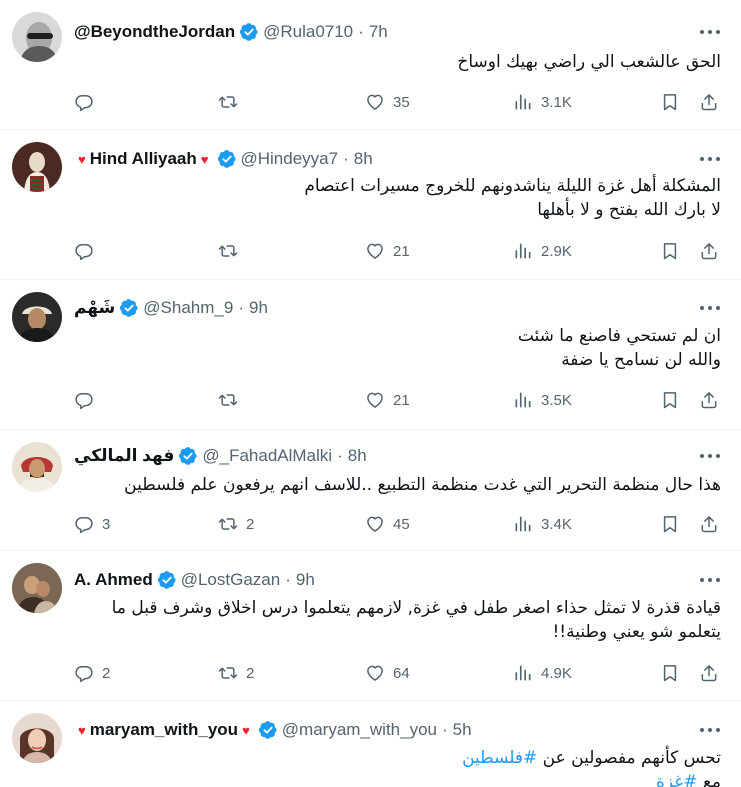 Image resolution: width=741 pixels, height=787 pixels. What do you see at coordinates (378, 32) in the screenshot?
I see `timestamp: 7h` at bounding box center [378, 32].